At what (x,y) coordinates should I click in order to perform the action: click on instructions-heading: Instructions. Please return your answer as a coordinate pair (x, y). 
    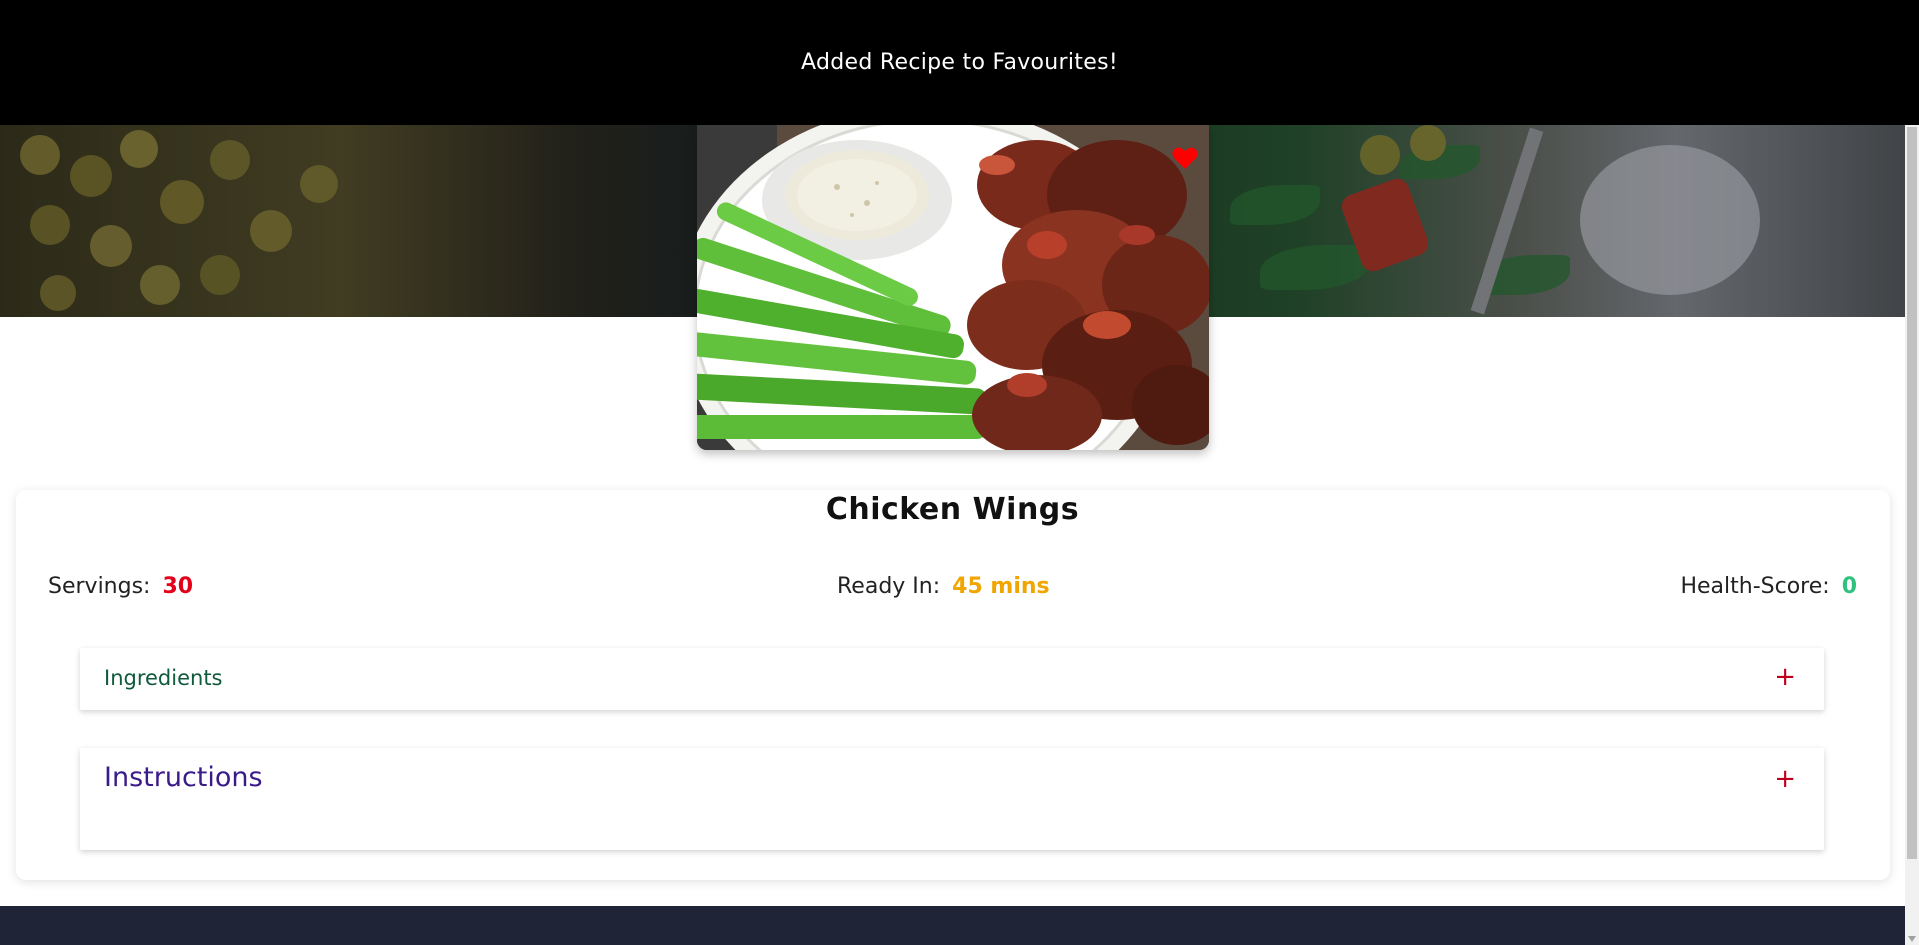
    Looking at the image, I should click on (183, 777).